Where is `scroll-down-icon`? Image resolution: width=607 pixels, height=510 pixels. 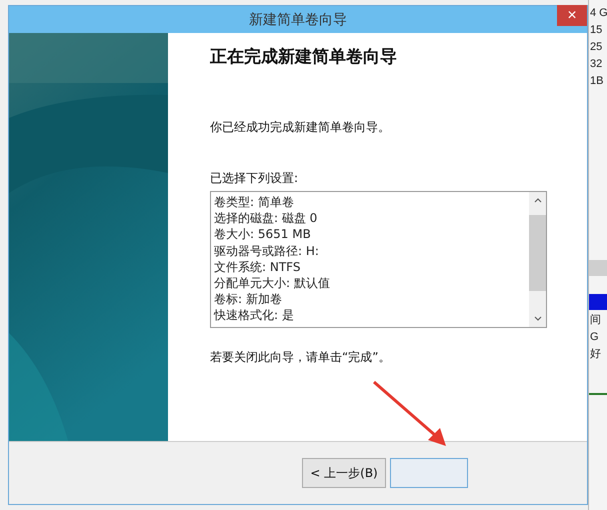
scroll-down-icon is located at coordinates (538, 318).